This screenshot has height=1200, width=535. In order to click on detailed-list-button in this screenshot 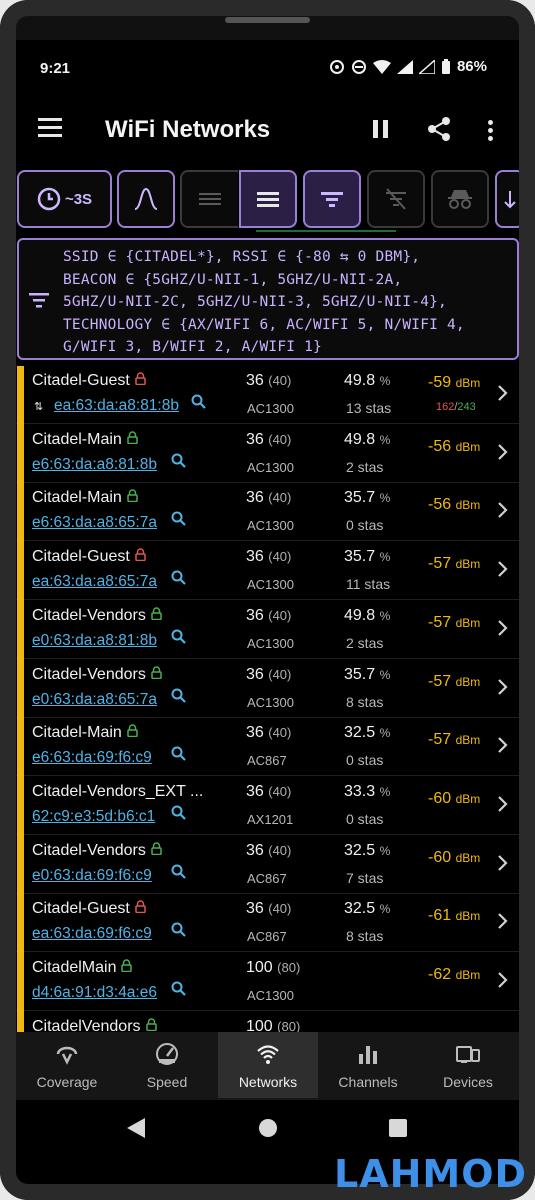, I will do `click(268, 199)`.